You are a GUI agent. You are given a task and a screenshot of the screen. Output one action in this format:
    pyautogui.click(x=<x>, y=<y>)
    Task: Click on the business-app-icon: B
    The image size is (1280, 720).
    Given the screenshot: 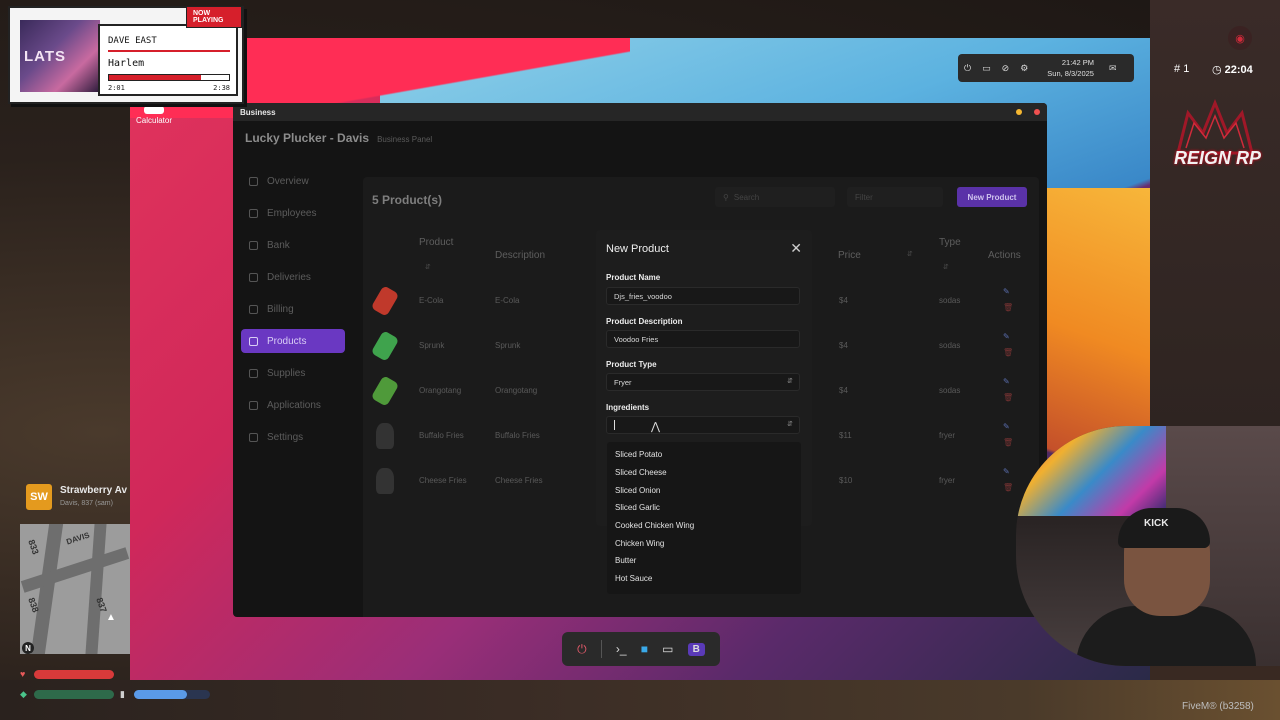 What is the action you would take?
    pyautogui.click(x=696, y=649)
    